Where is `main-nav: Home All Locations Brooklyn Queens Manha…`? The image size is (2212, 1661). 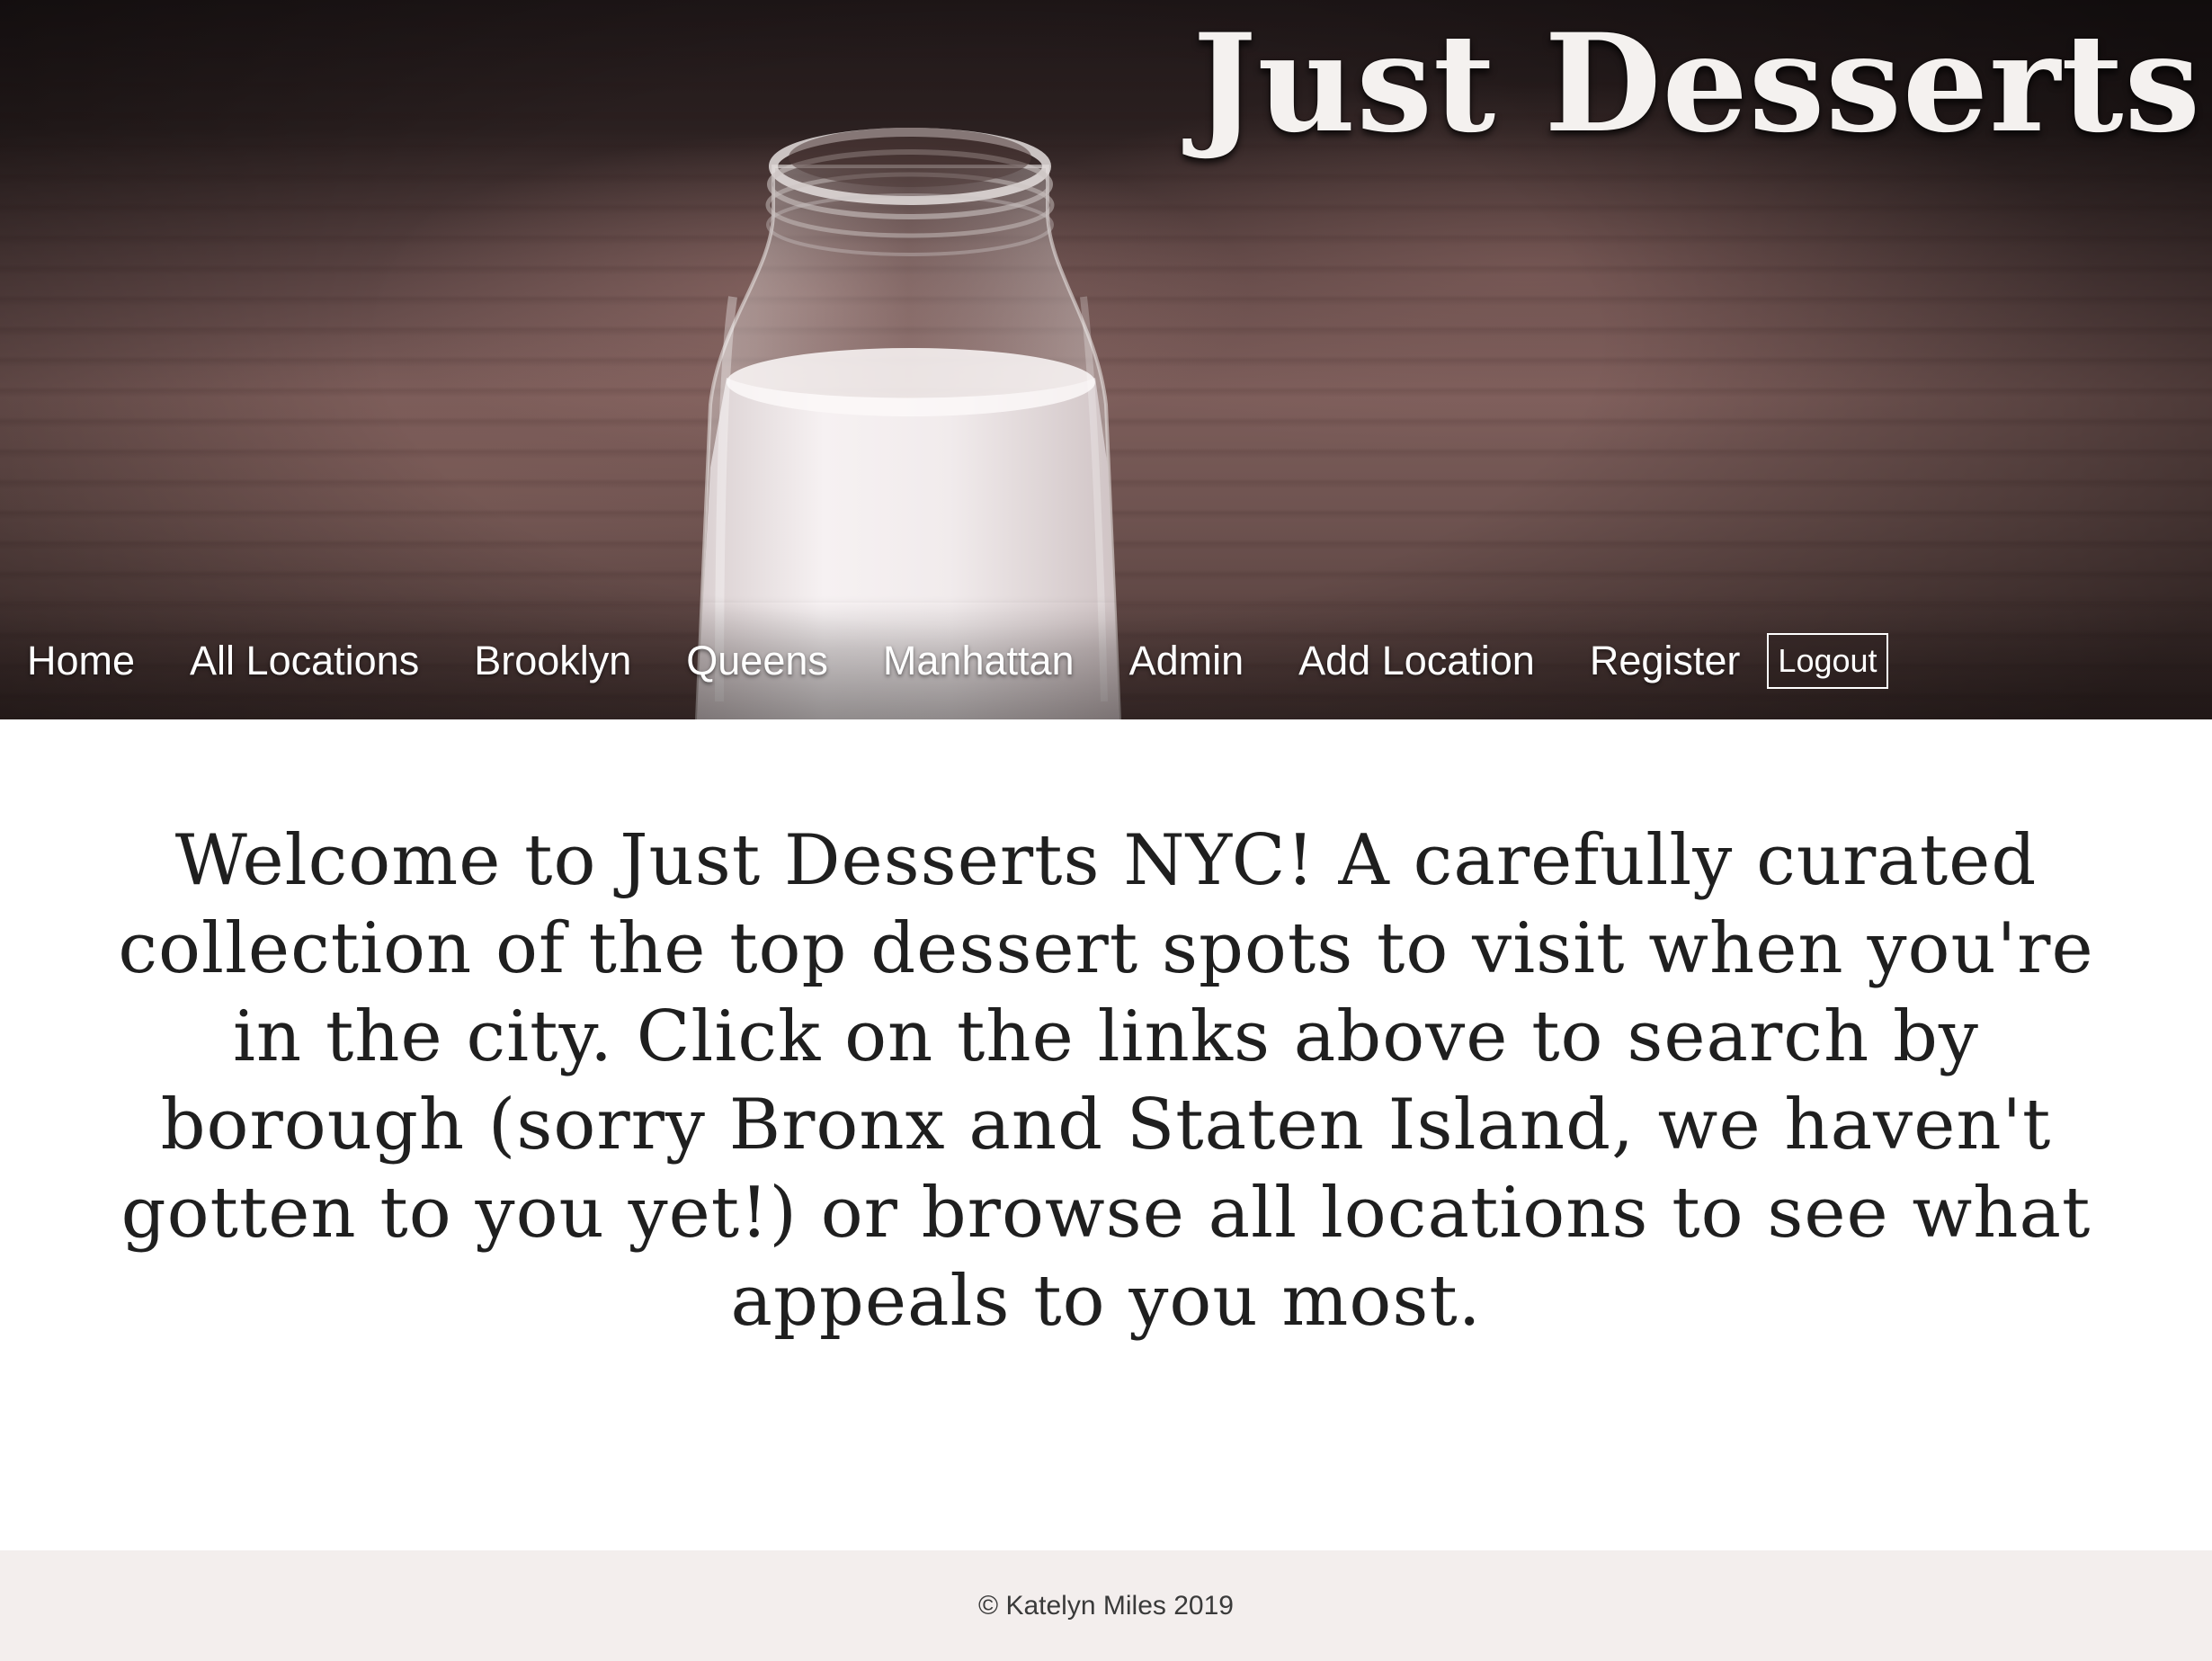 main-nav: Home All Locations Brooklyn Queens Manha… is located at coordinates (1106, 661).